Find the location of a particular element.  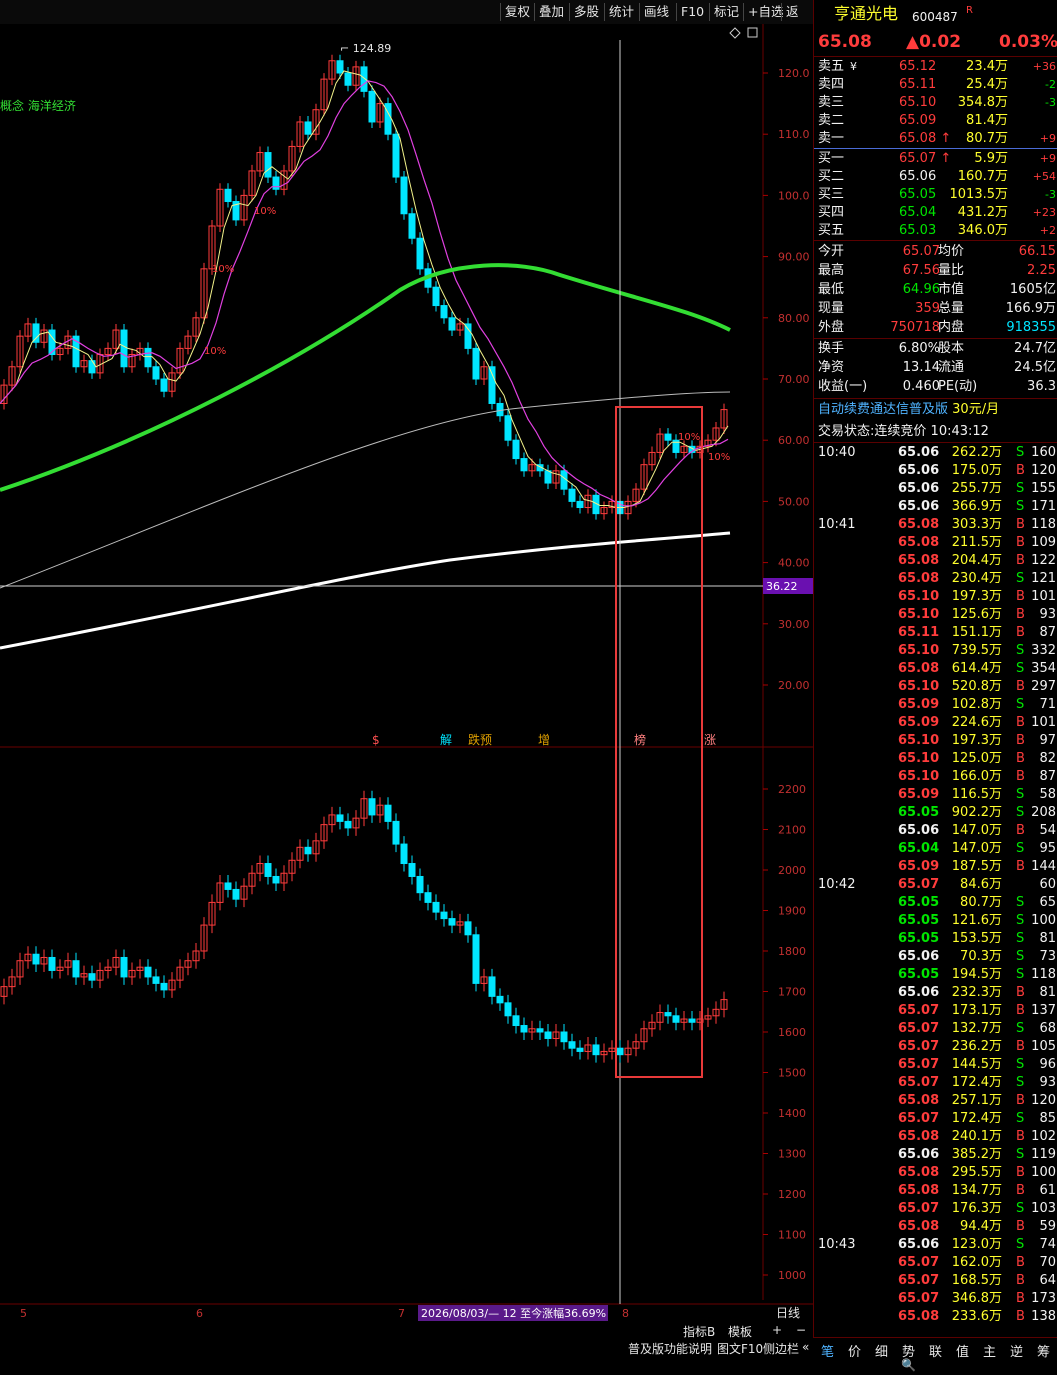

bid-price: 65.05 is located at coordinates (917, 195).